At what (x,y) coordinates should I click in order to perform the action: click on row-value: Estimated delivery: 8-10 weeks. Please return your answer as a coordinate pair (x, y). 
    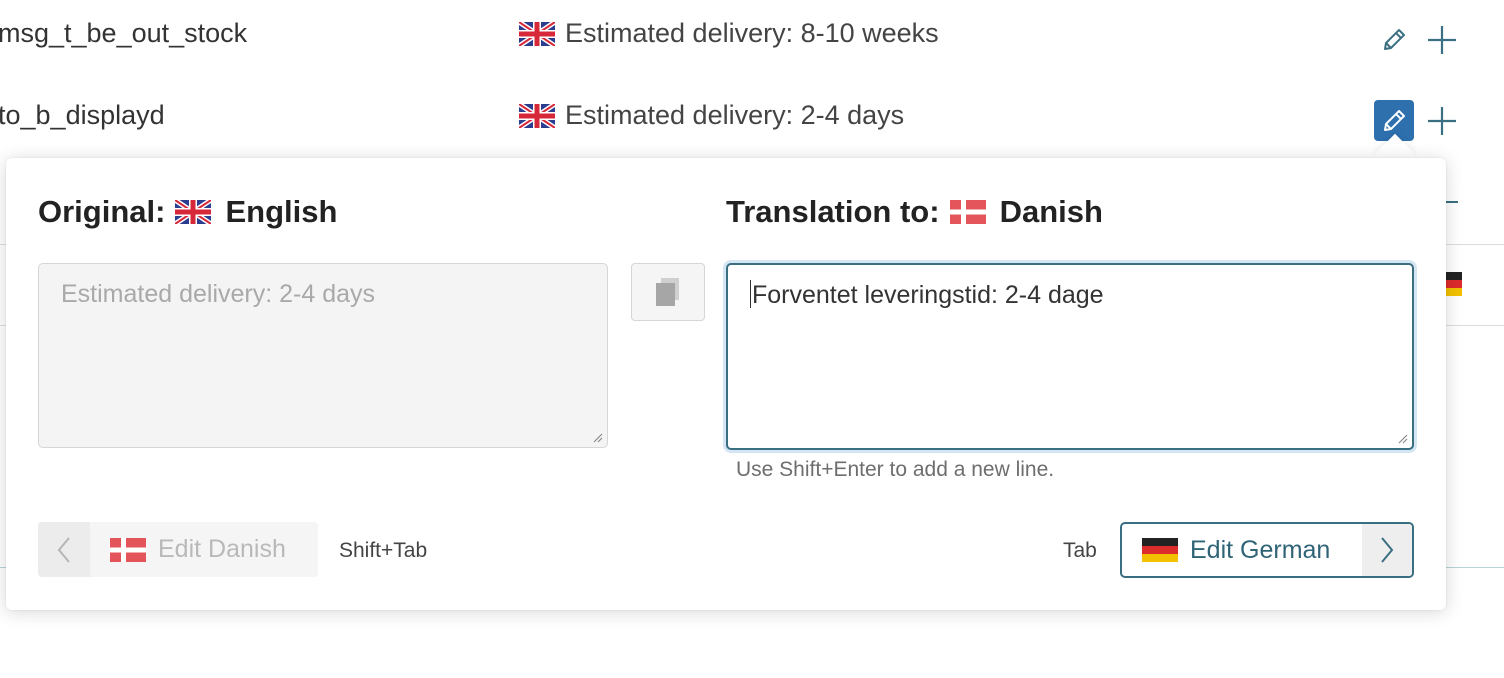
    Looking at the image, I should click on (729, 33).